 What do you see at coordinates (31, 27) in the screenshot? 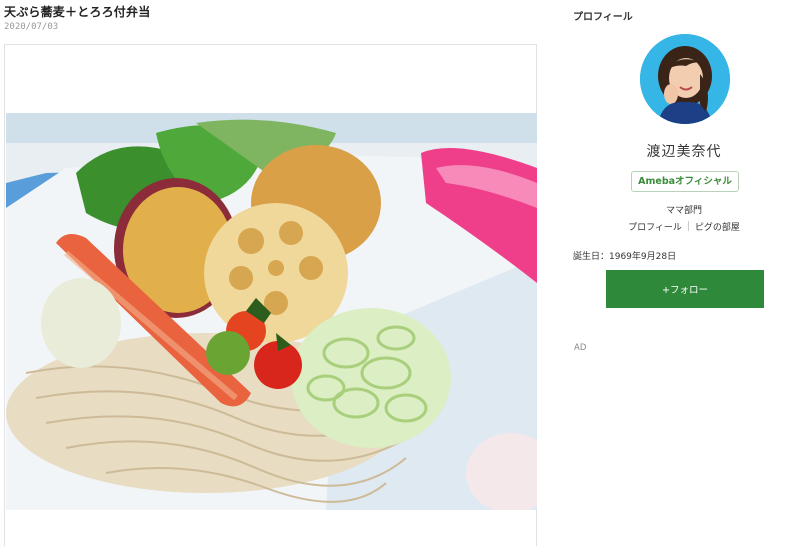
I see `entry-date: 2020/07/03` at bounding box center [31, 27].